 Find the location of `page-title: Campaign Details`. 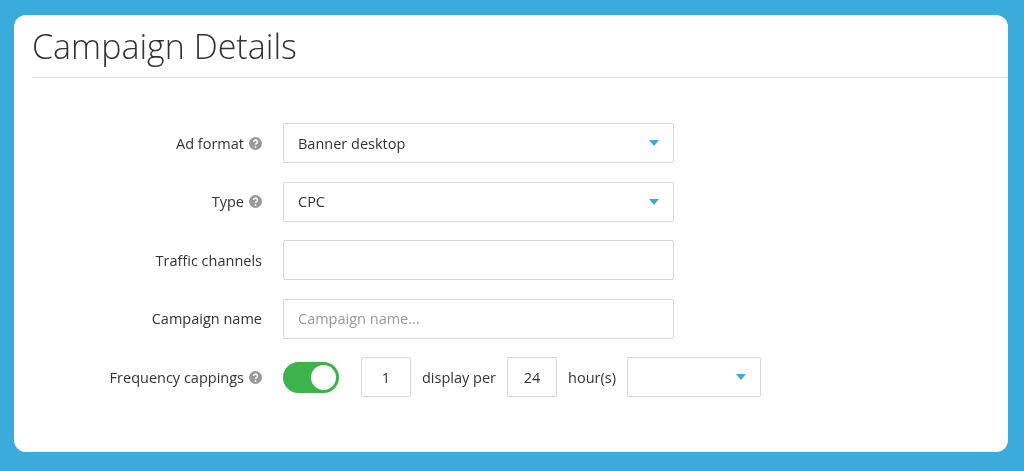

page-title: Campaign Details is located at coordinates (164, 47).